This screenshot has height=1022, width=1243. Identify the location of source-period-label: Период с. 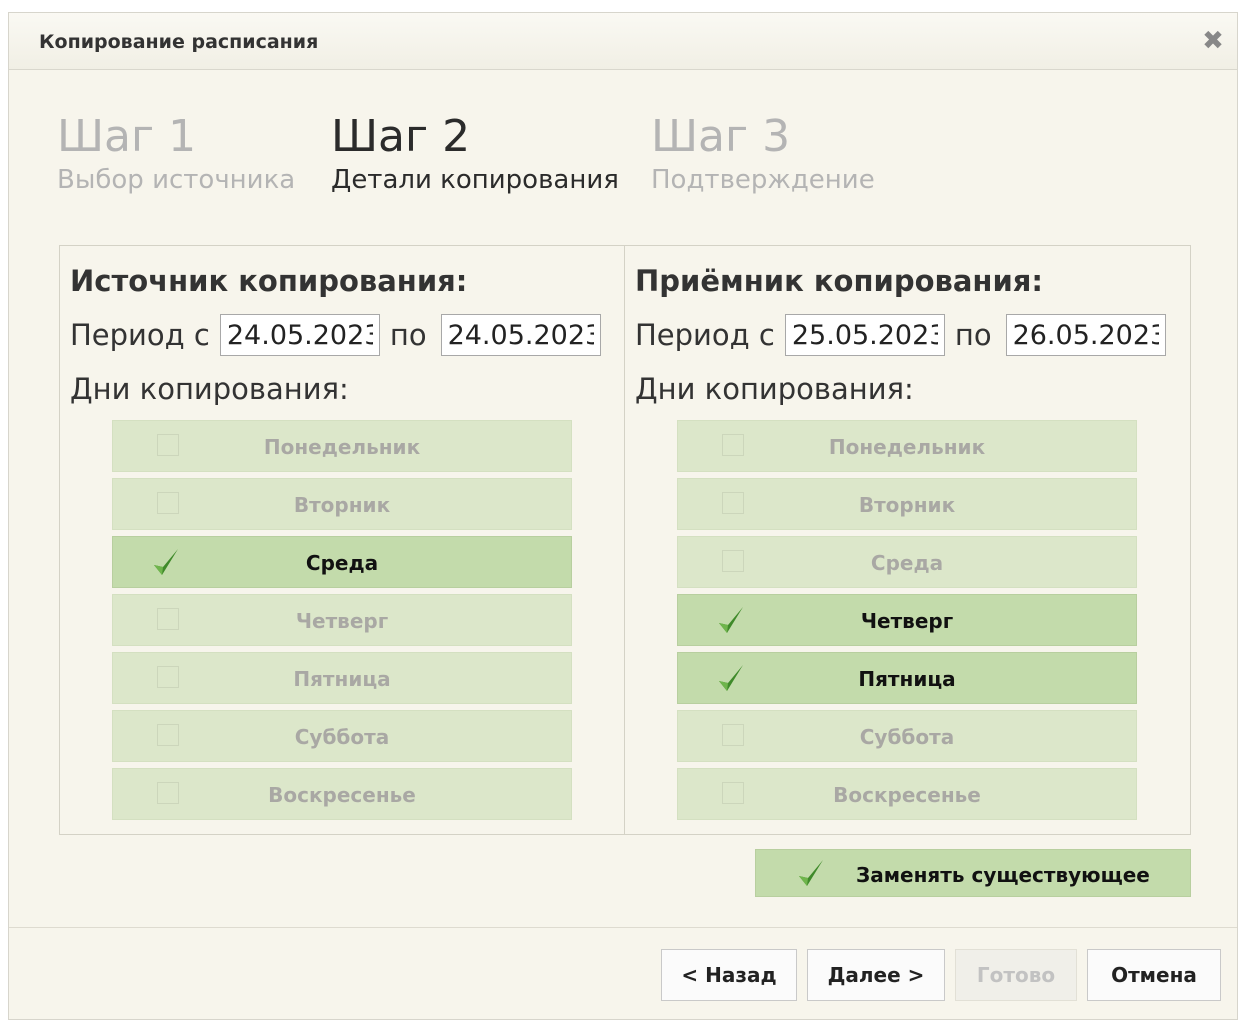
(140, 335).